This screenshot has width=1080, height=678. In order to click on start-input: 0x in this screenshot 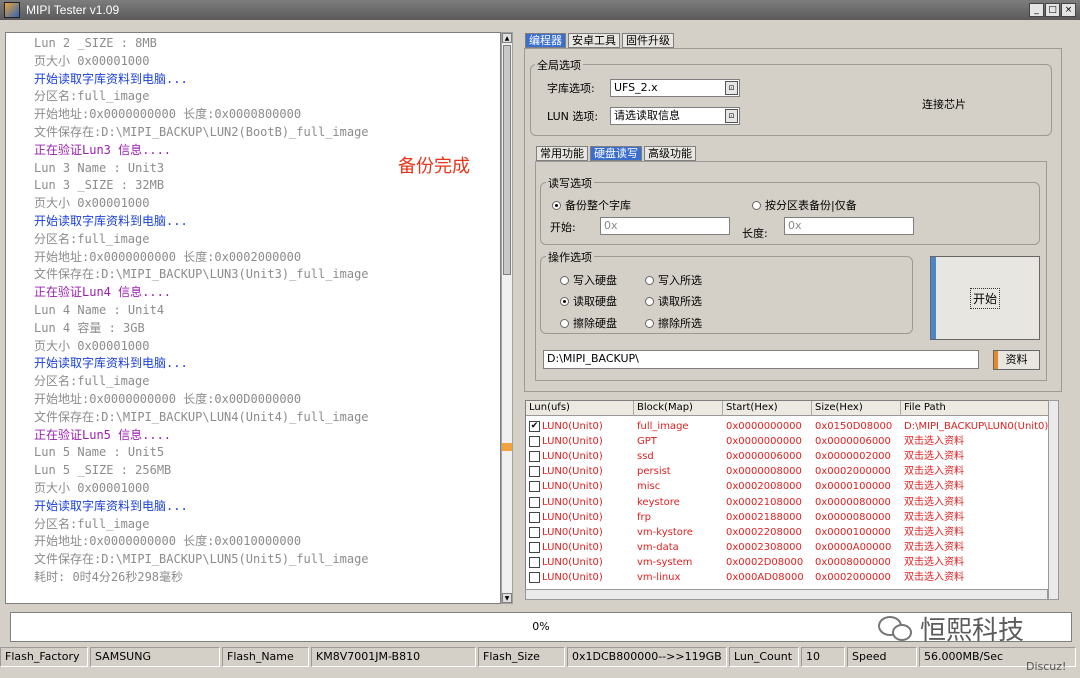, I will do `click(665, 226)`.